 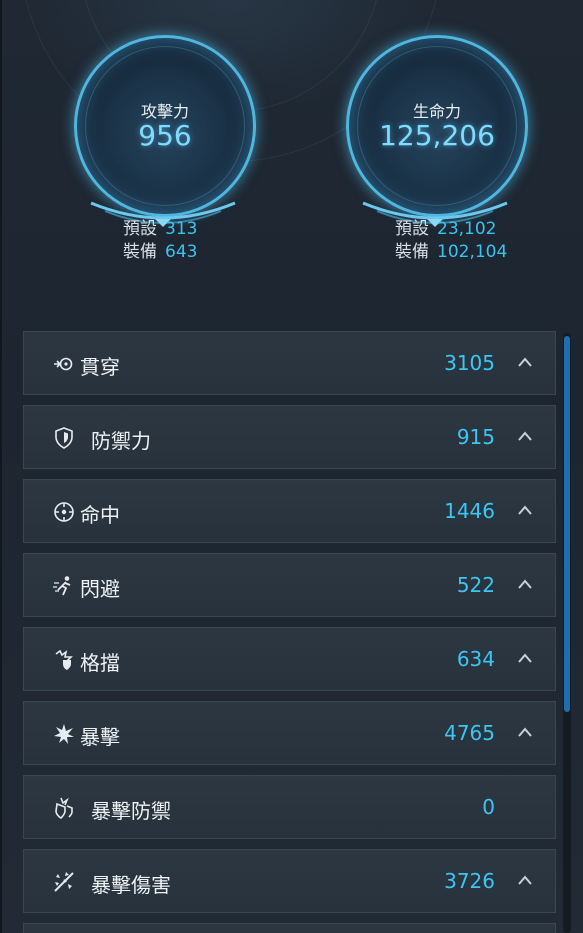 What do you see at coordinates (289, 363) in the screenshot?
I see `stat-row-penetration: 貫穿 3105` at bounding box center [289, 363].